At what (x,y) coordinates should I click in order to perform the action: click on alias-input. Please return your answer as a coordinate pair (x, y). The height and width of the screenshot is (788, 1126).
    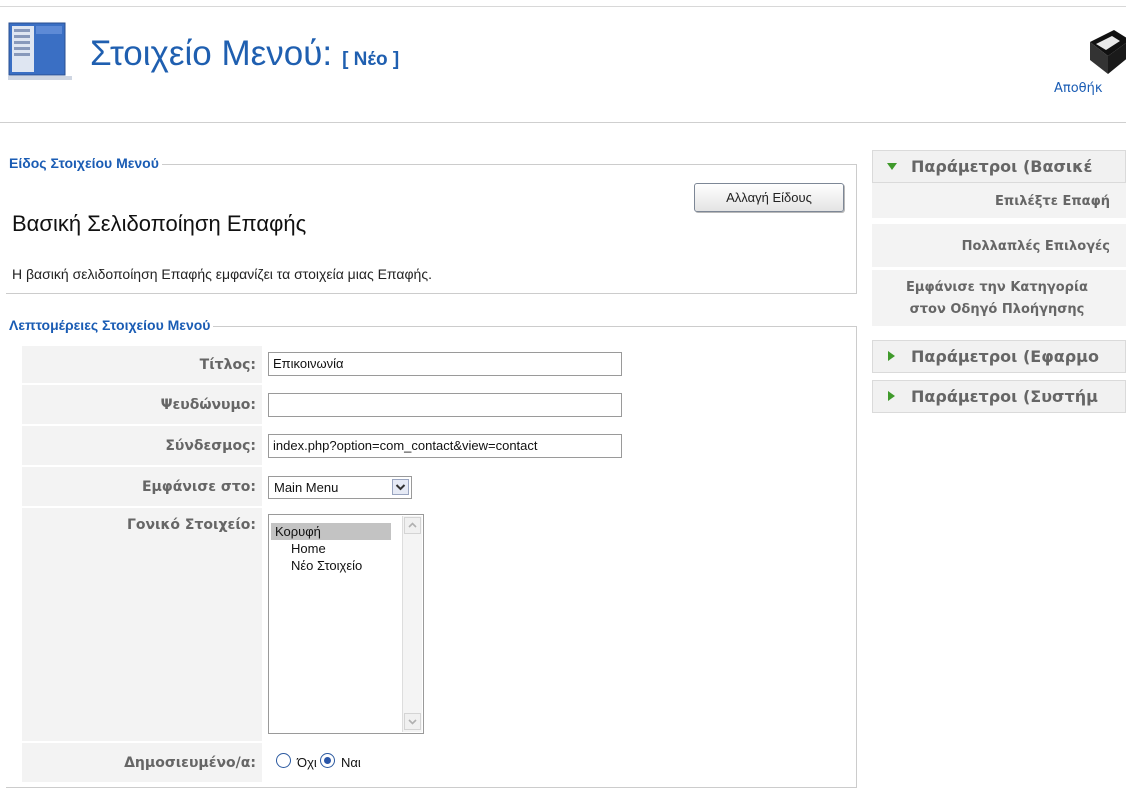
    Looking at the image, I should click on (445, 405).